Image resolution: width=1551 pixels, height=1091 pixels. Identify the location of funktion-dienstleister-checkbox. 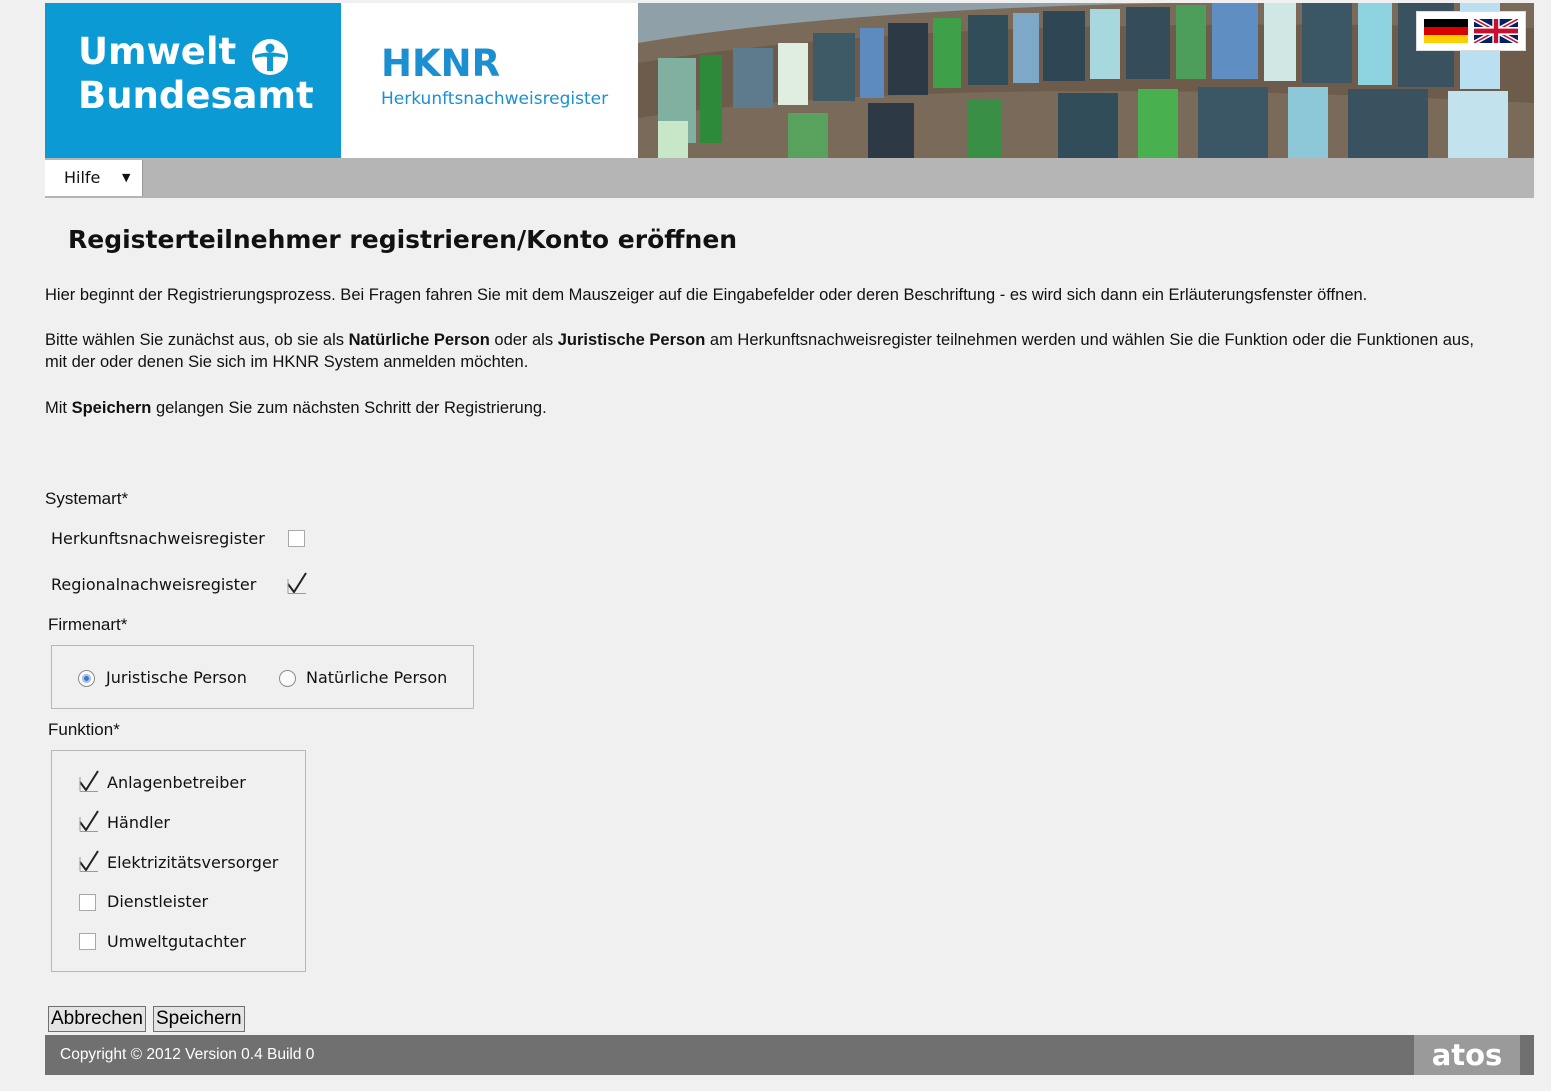
(87, 902).